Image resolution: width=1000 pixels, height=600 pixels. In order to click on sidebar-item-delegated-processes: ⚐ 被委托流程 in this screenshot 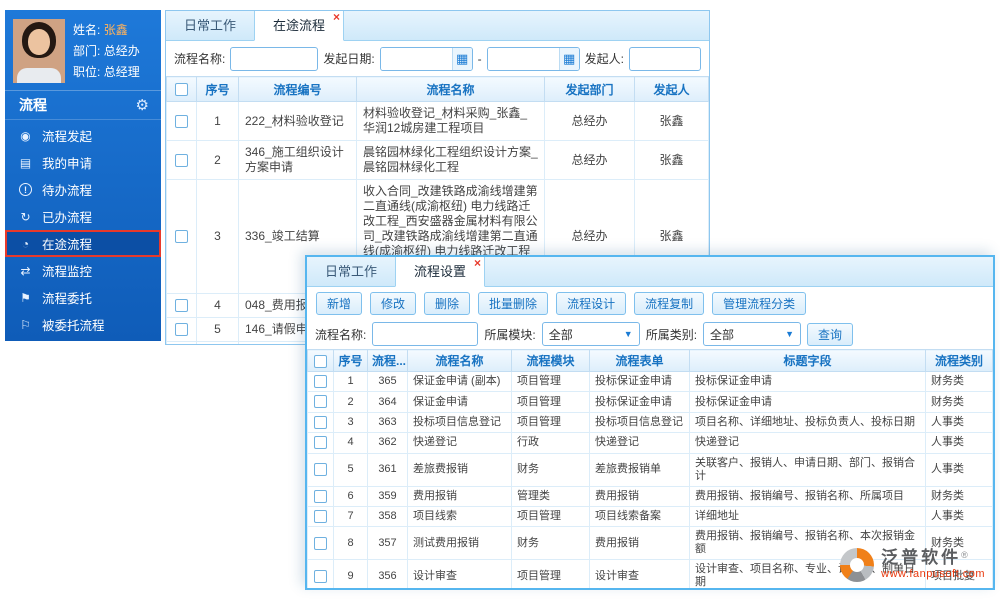, I will do `click(83, 324)`.